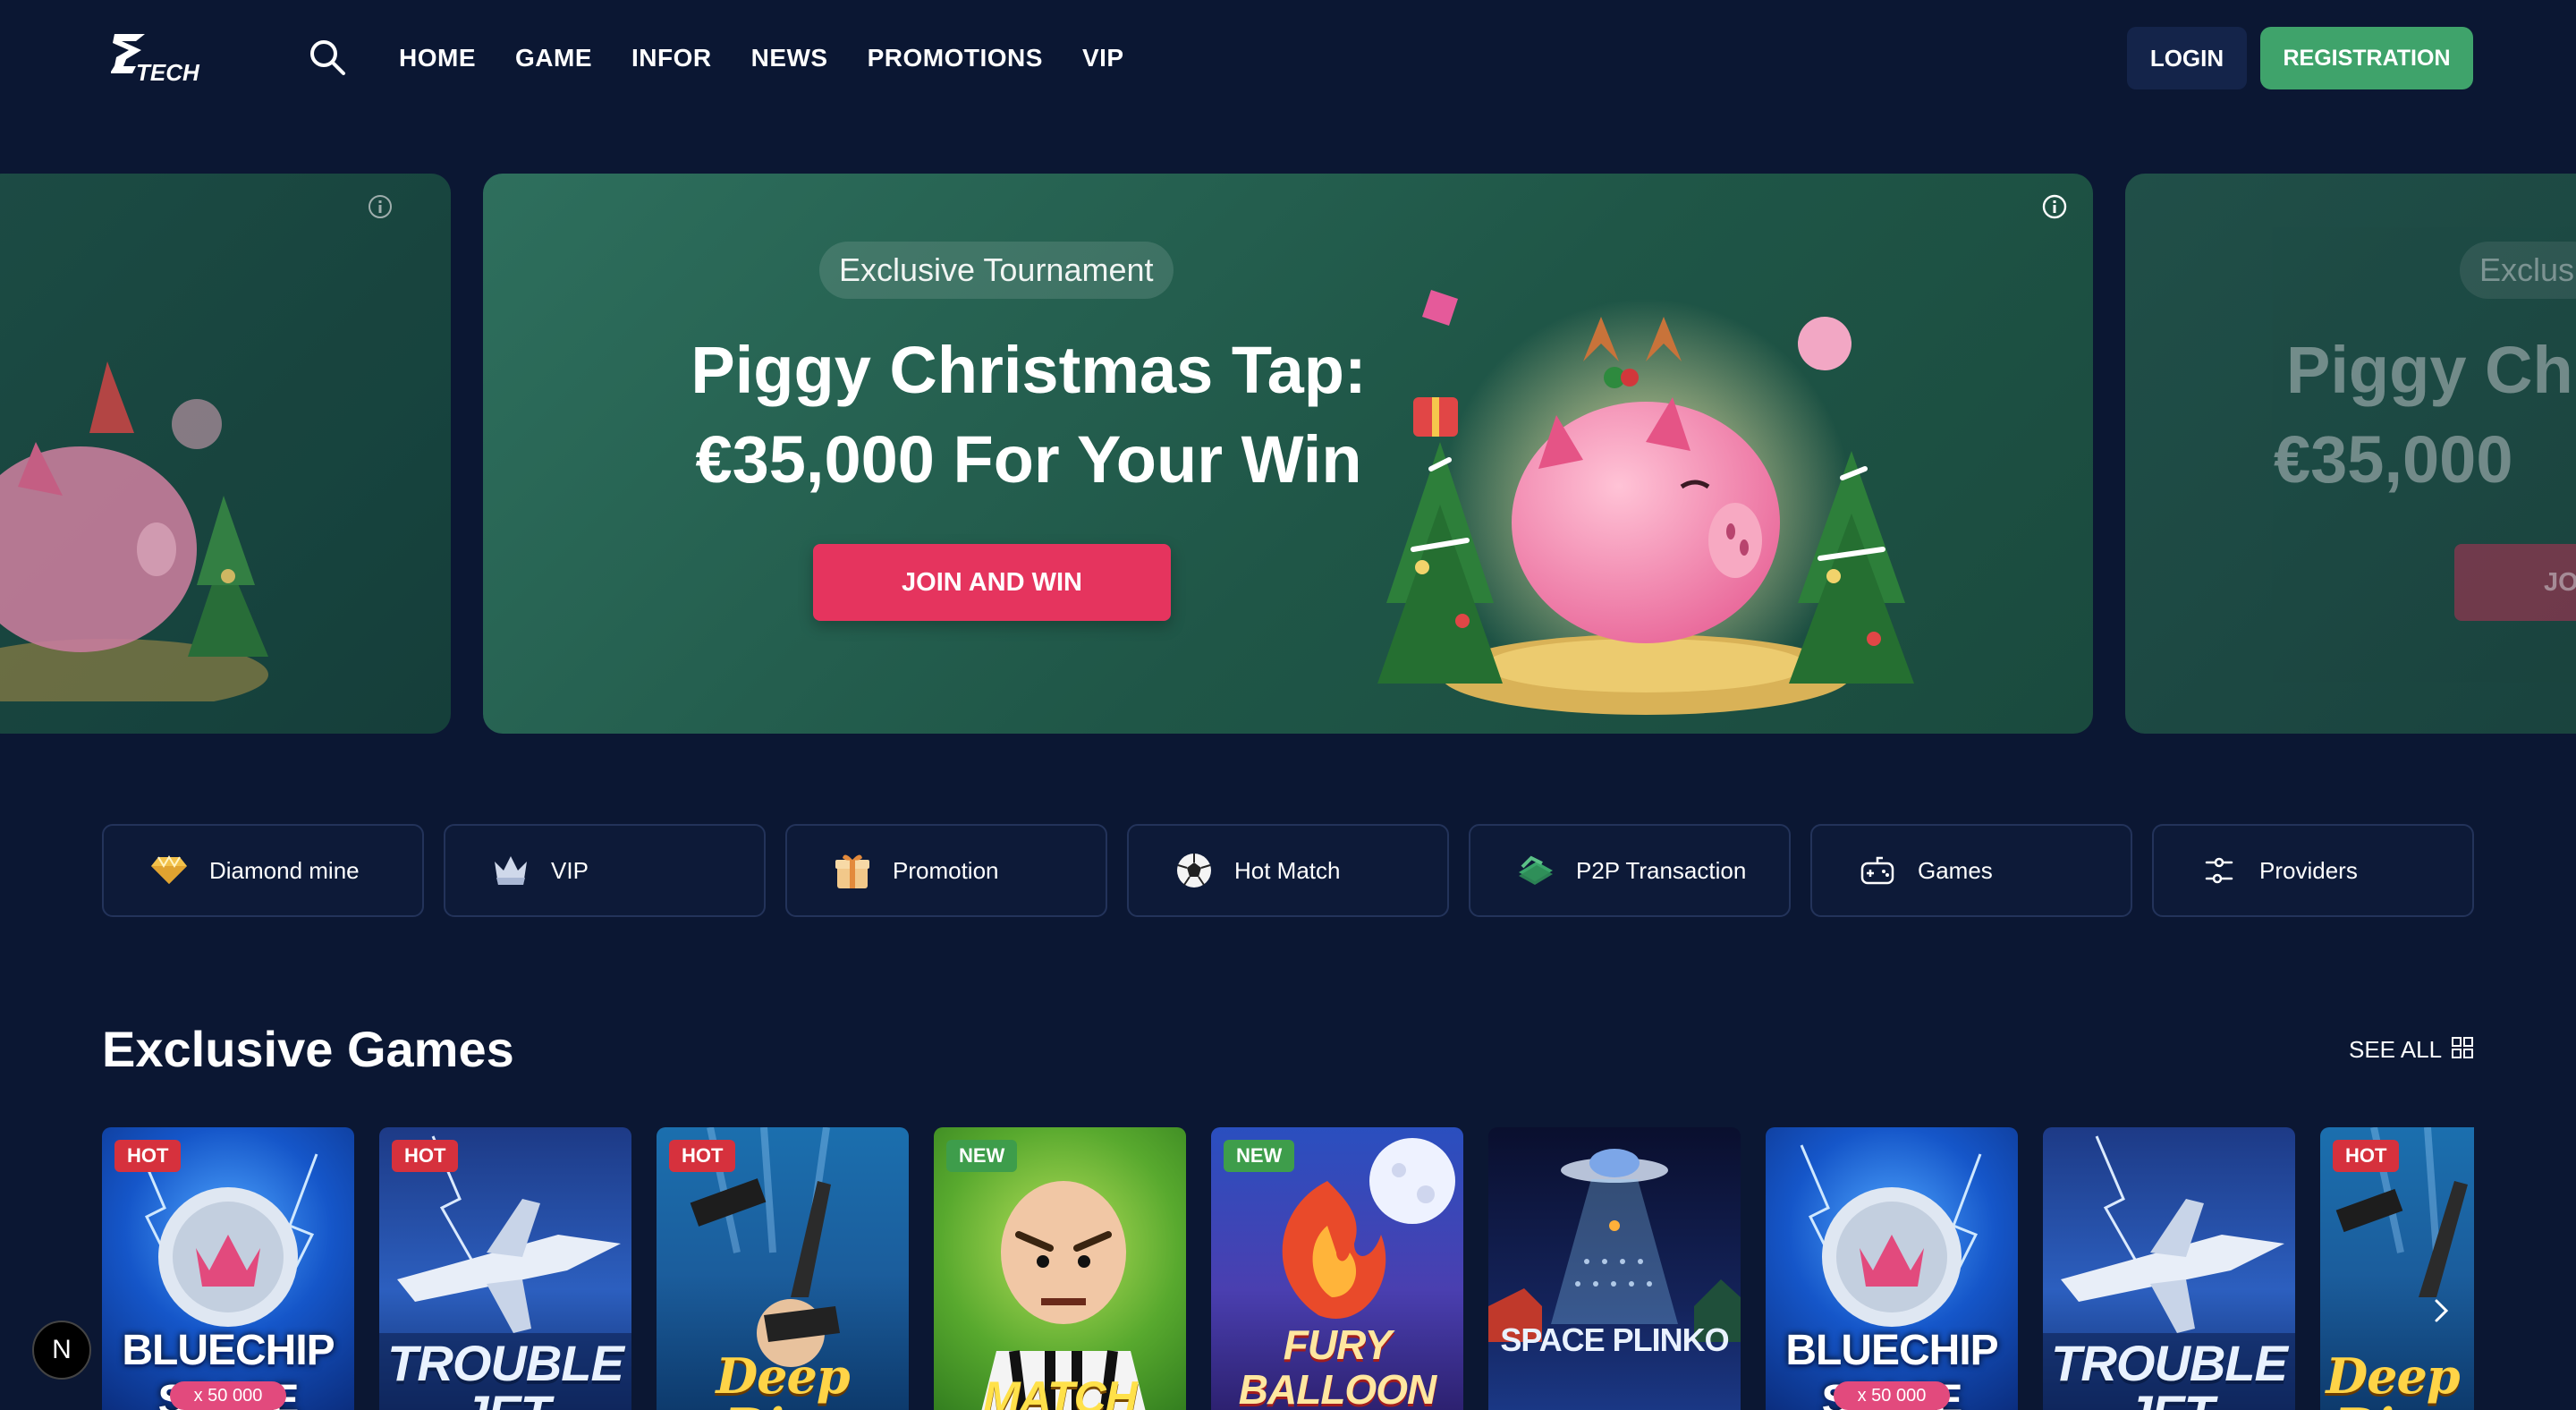 The width and height of the screenshot is (2576, 1410). Describe the element at coordinates (2429, 370) in the screenshot. I see `next-banner-title-line1: Piggy Ch` at that location.